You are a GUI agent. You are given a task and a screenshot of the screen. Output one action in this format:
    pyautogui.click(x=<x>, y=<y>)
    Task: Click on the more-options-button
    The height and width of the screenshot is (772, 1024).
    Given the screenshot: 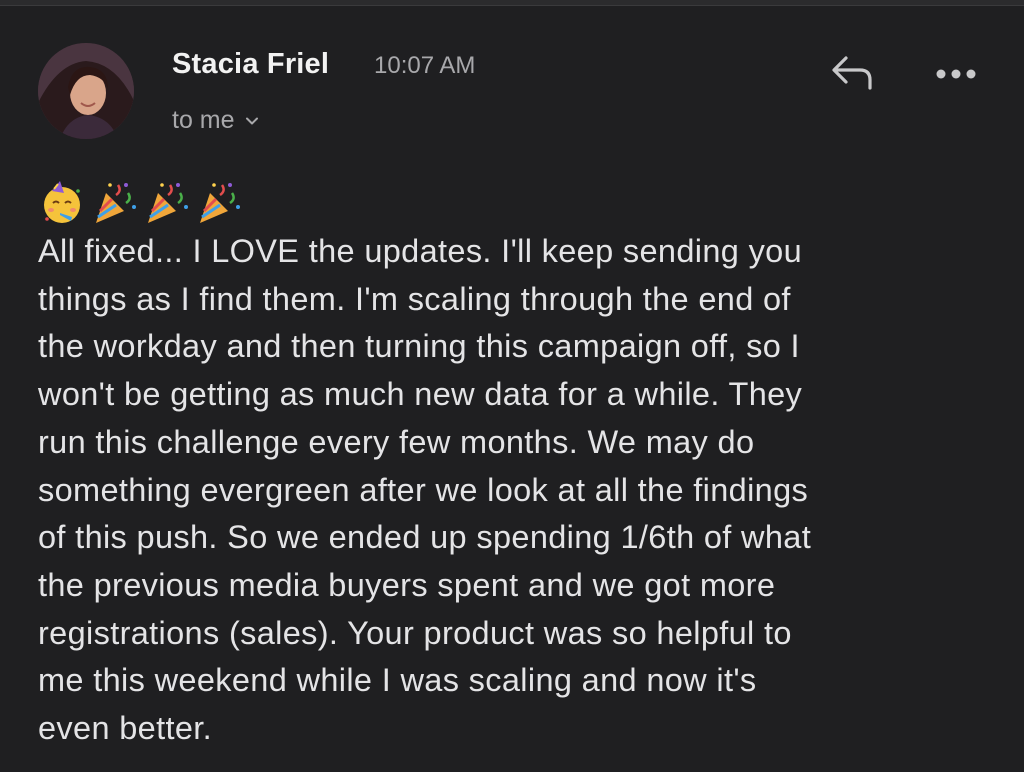 What is the action you would take?
    pyautogui.click(x=956, y=74)
    